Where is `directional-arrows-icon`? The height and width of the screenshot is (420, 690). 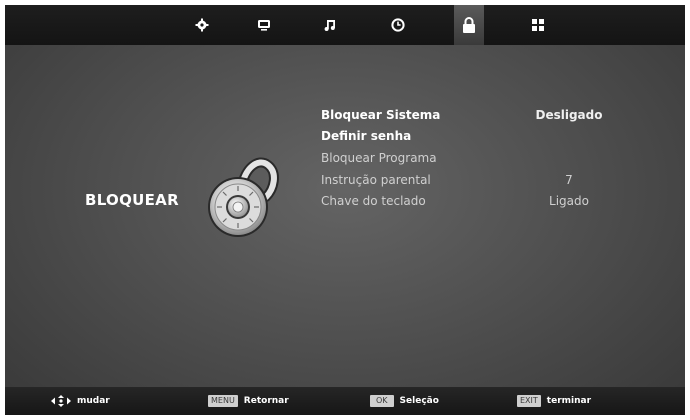 directional-arrows-icon is located at coordinates (61, 401).